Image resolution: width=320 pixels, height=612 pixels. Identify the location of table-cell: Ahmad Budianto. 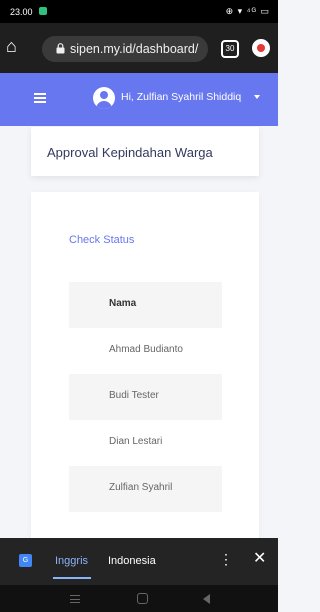
(146, 349).